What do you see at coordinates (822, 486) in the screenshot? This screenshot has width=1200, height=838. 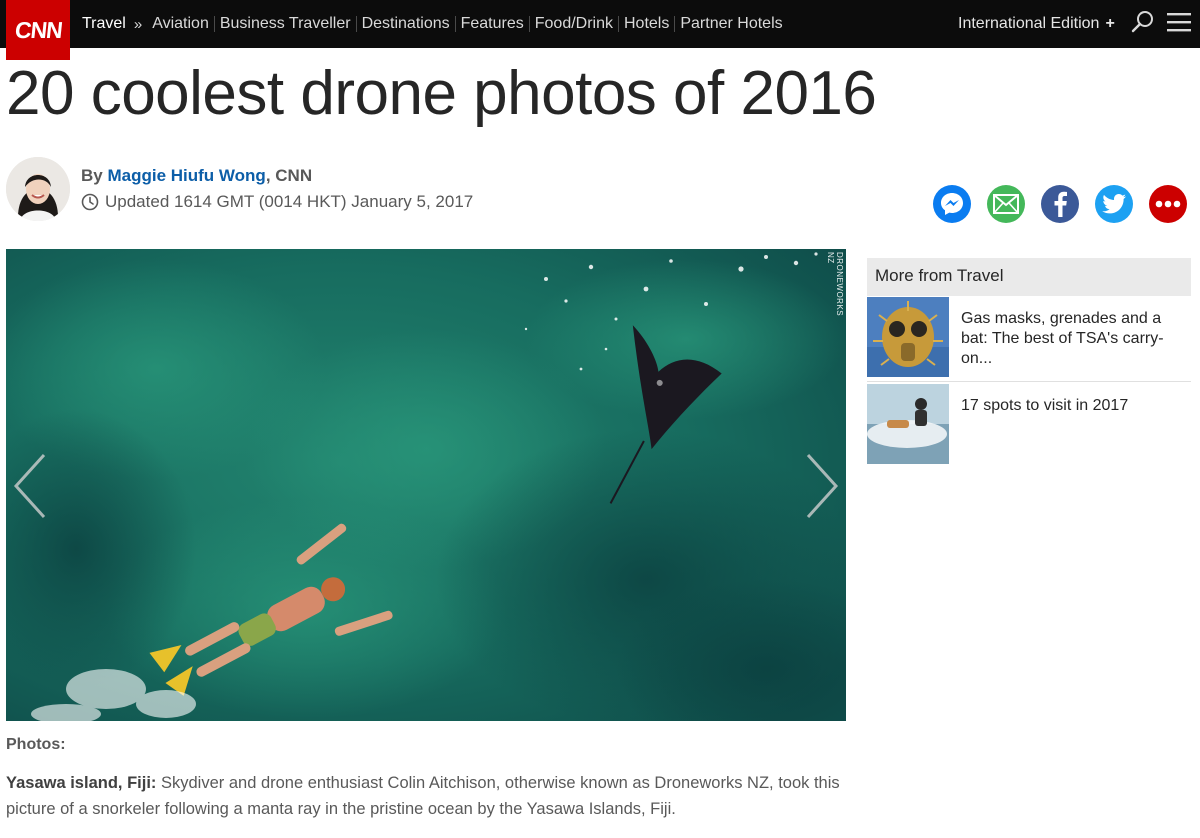 I see `gallery-next-arrow-icon` at bounding box center [822, 486].